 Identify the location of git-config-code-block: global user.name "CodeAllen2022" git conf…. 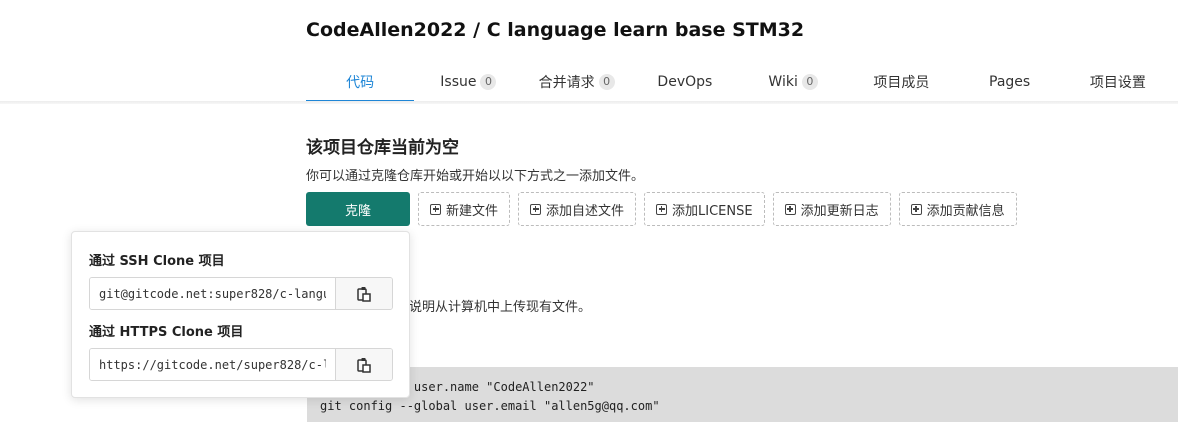
(742, 394).